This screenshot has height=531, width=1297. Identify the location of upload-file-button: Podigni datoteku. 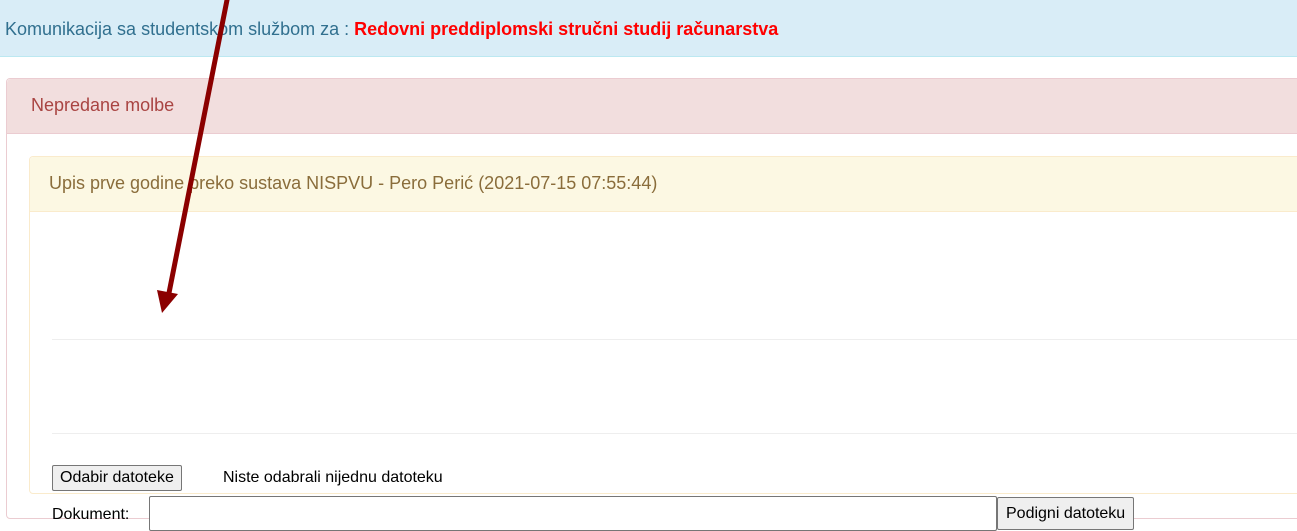
(1066, 513).